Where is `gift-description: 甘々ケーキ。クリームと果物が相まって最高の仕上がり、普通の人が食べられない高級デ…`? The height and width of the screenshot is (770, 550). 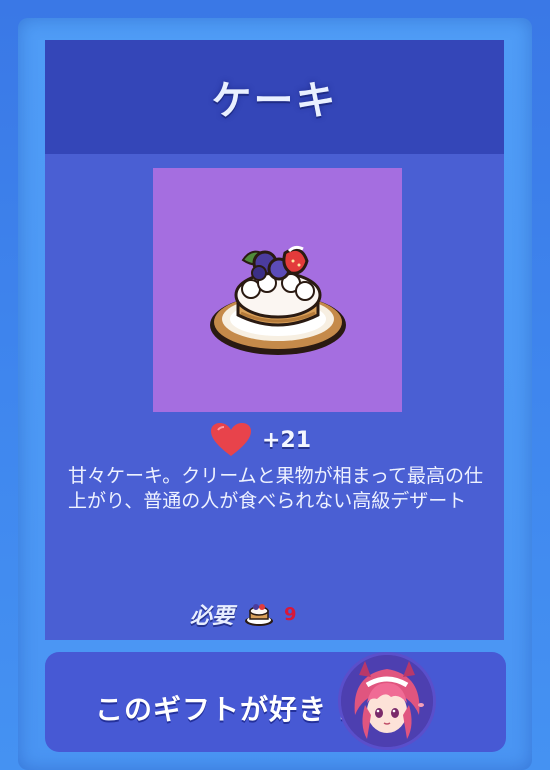
gift-description: 甘々ケーキ。クリームと果物が相まって最高の仕上がり、普通の人が食べられない高級デ… is located at coordinates (275, 488).